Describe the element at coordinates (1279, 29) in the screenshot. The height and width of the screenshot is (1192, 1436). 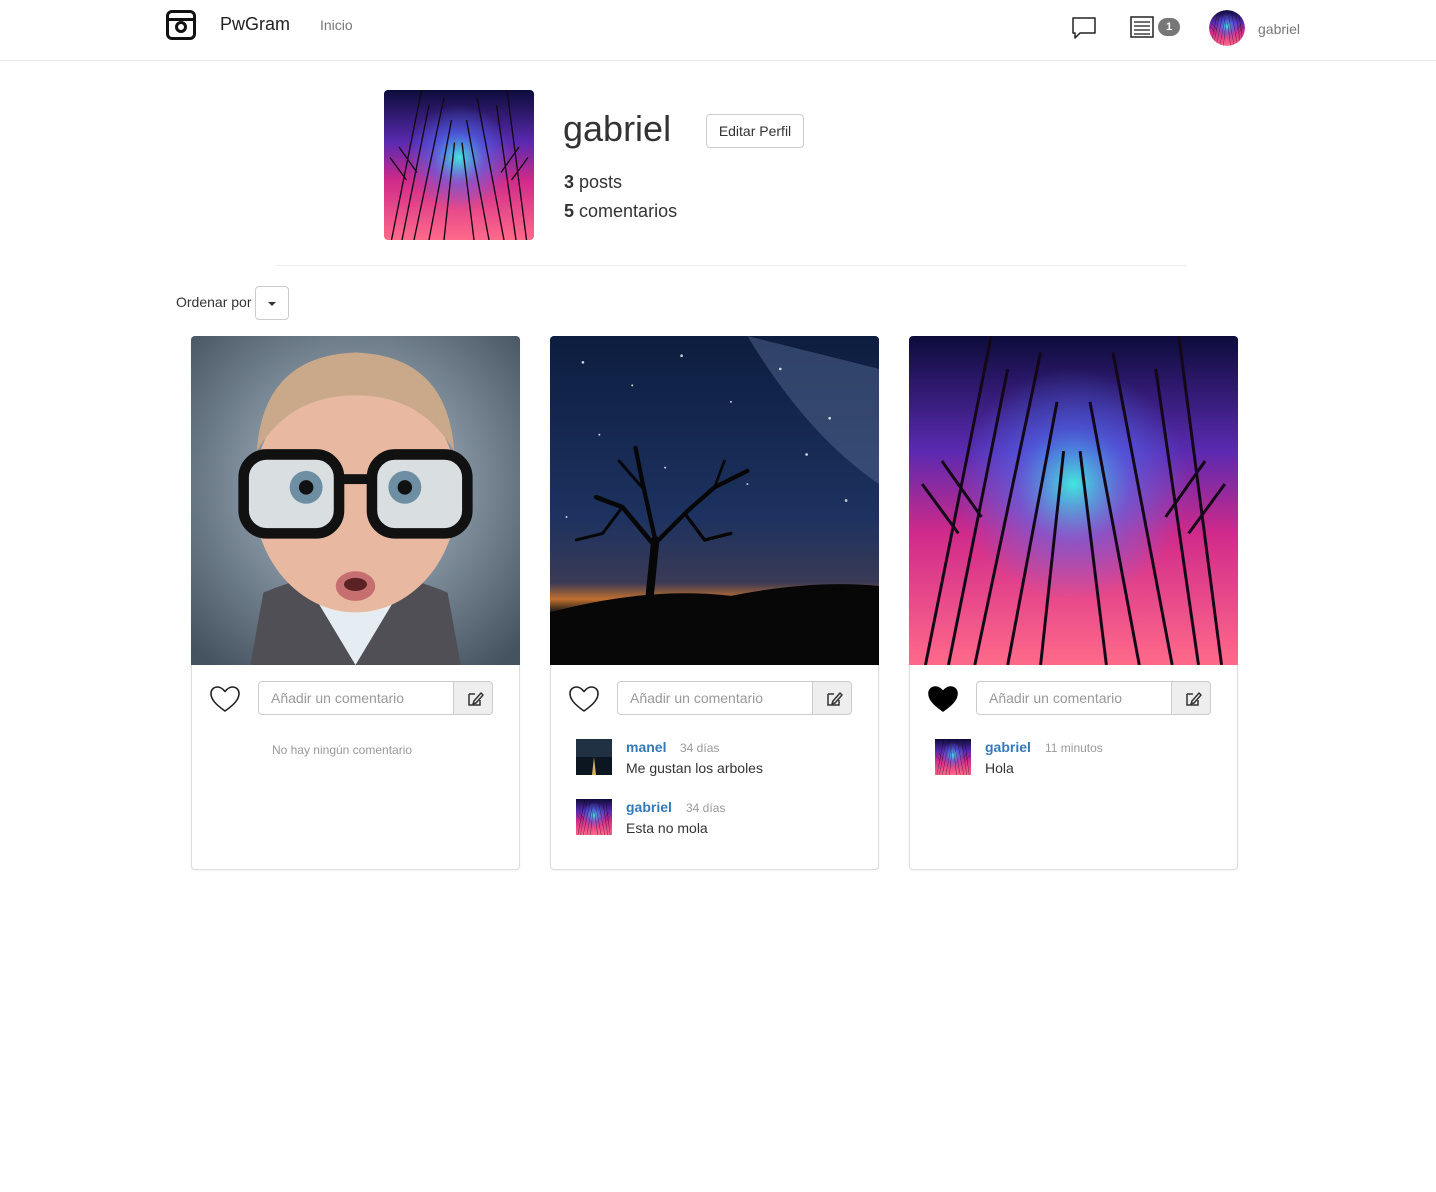
I see `nav-username: gabriel` at that location.